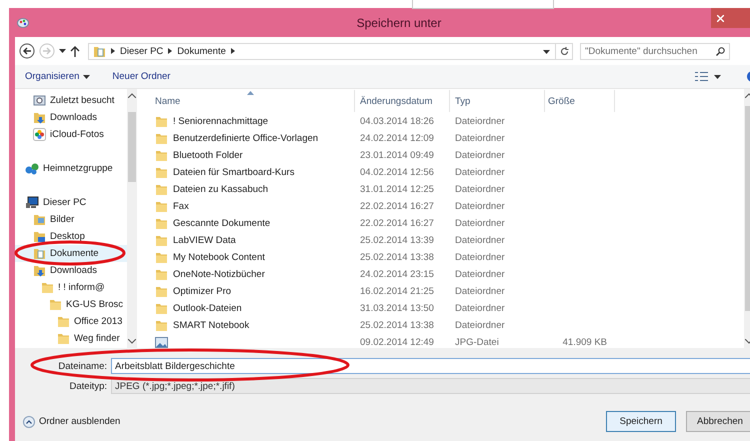  Describe the element at coordinates (71, 100) in the screenshot. I see `nav-item: Zuletzt besucht` at that location.